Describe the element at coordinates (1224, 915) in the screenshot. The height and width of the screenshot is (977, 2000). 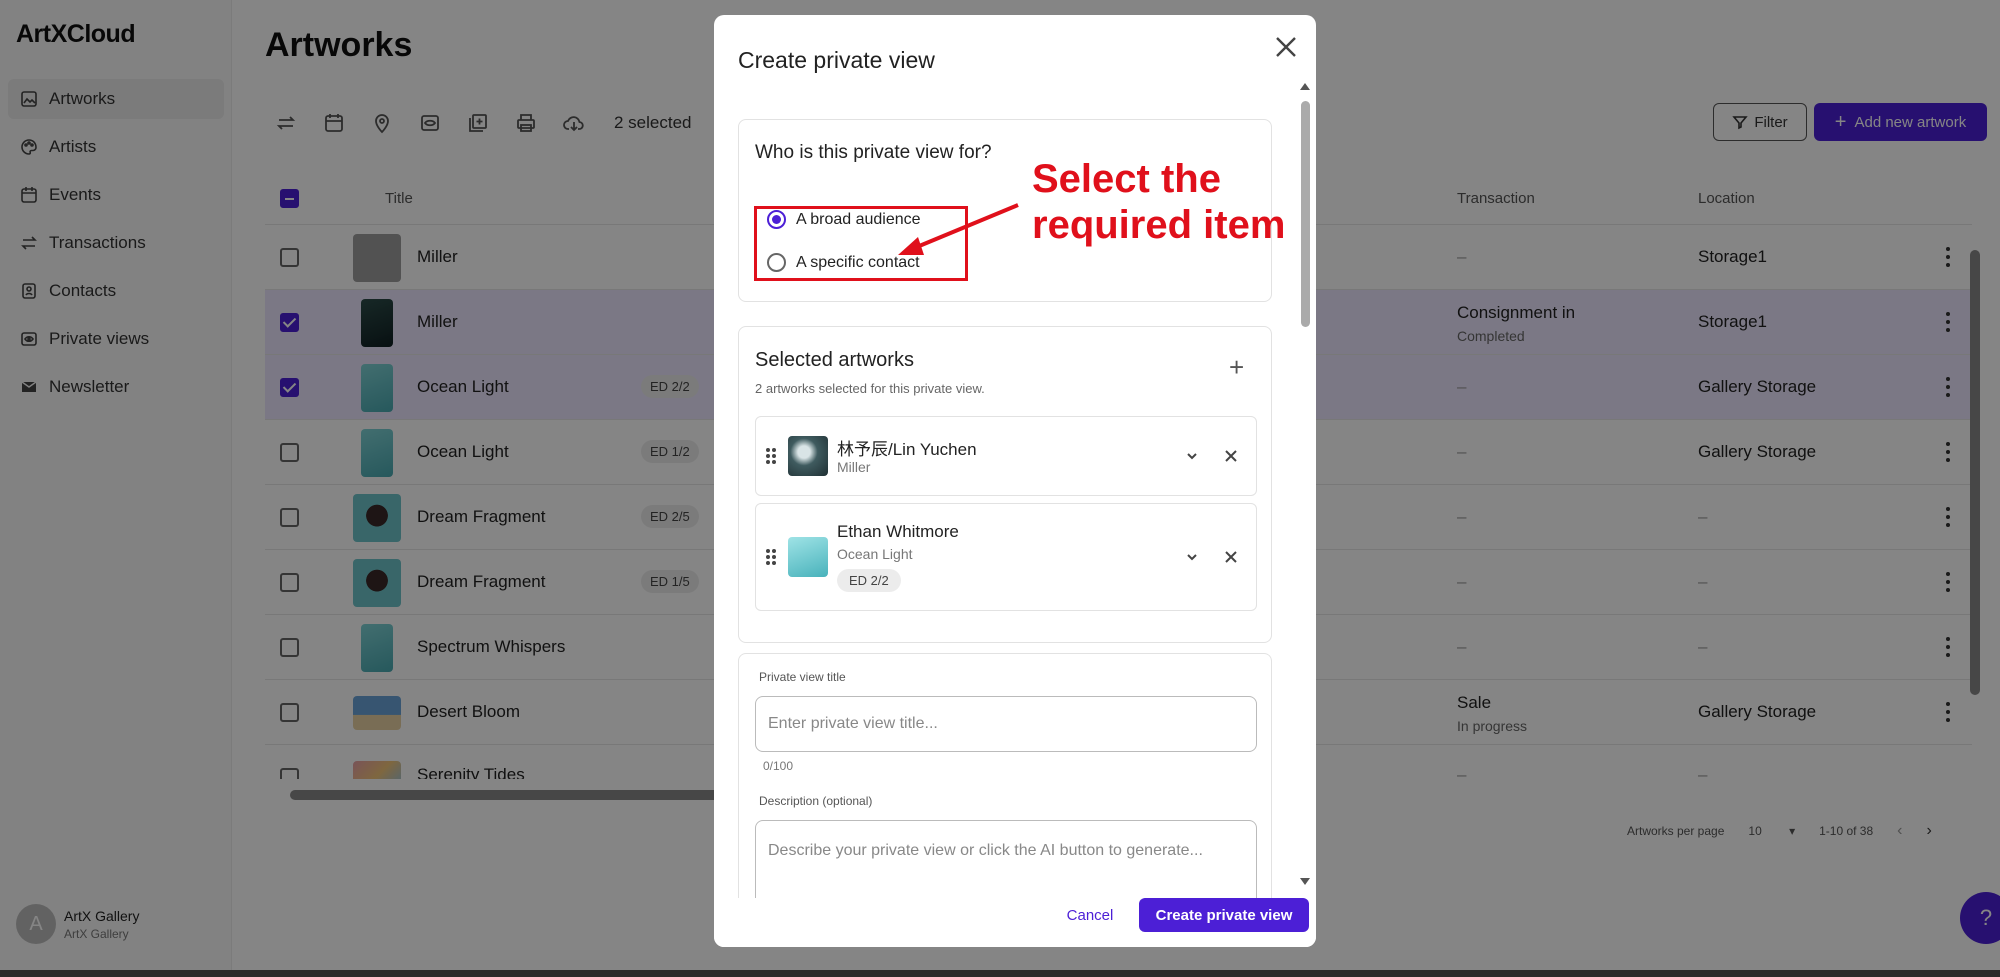
I see `create-private-view-button: Create private view` at that location.